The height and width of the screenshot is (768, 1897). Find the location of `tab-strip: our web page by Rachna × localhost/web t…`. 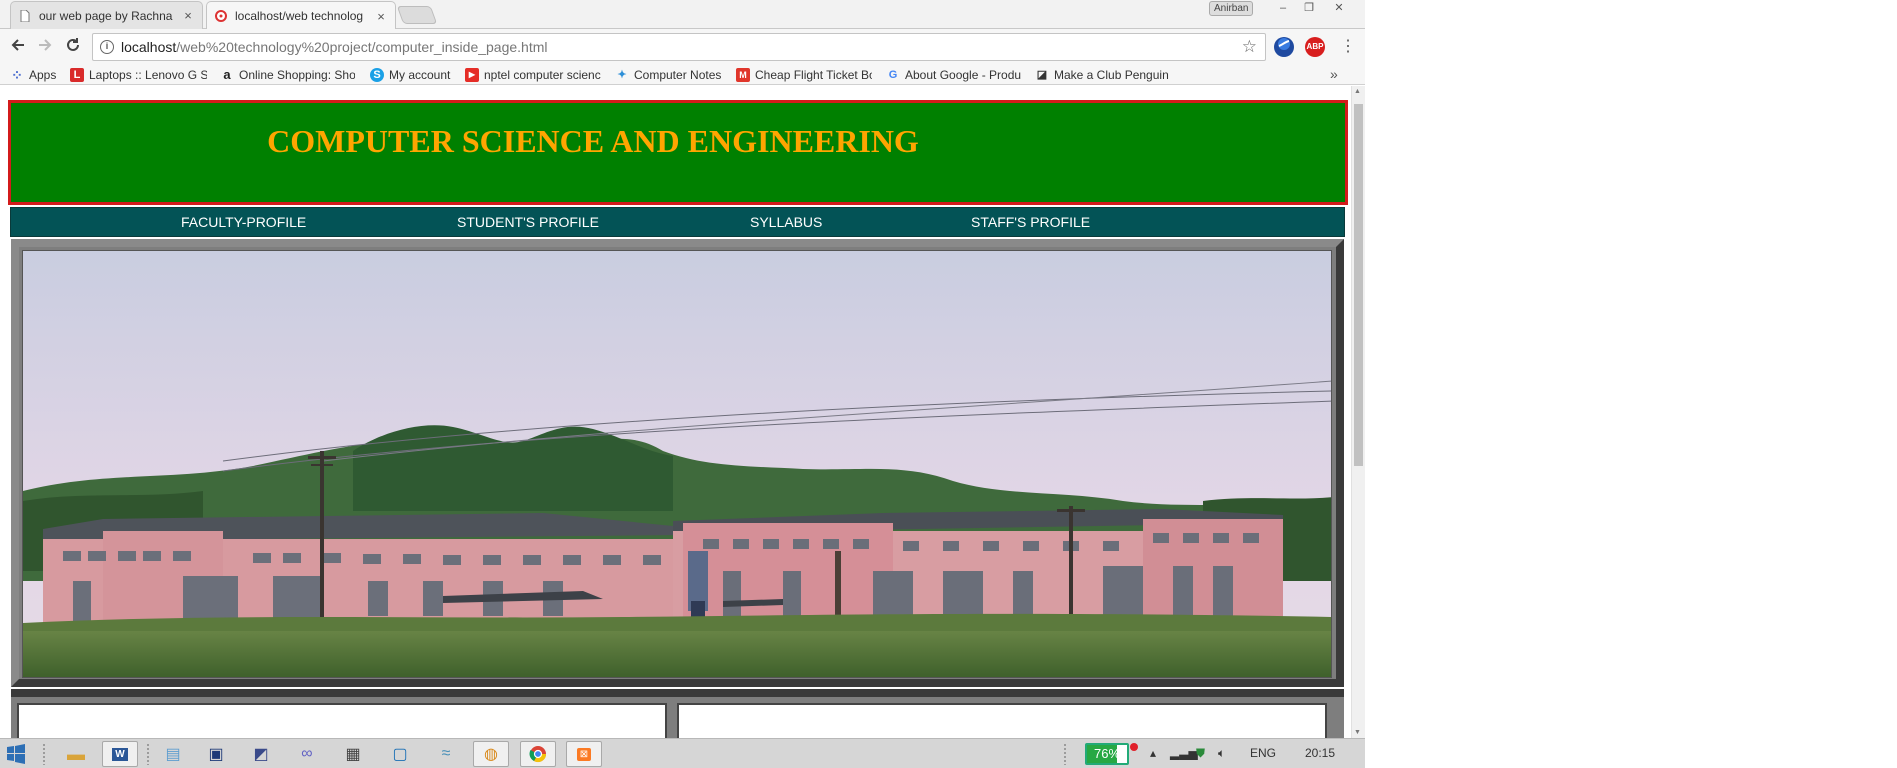

tab-strip: our web page by Rachna × localhost/web t… is located at coordinates (682, 15).